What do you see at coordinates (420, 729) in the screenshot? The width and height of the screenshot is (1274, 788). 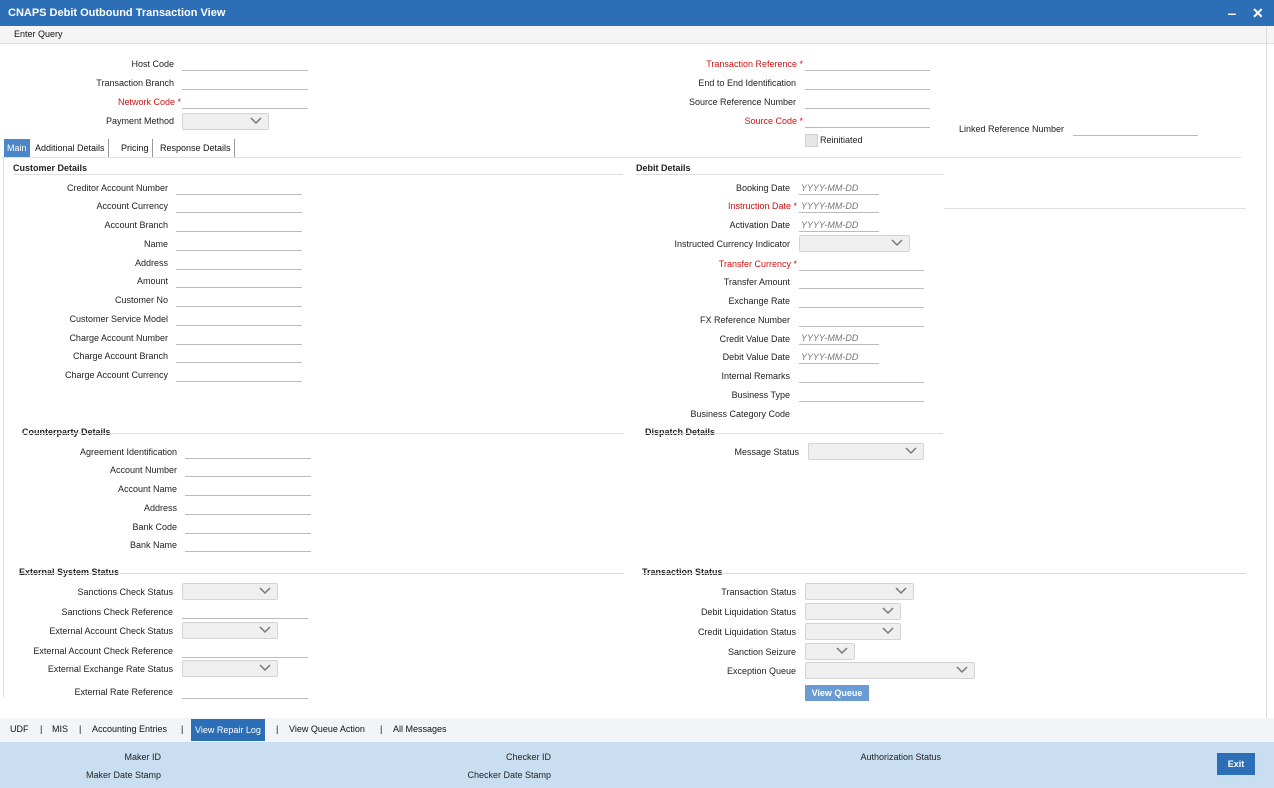 I see `all-messages-link: All Messages` at bounding box center [420, 729].